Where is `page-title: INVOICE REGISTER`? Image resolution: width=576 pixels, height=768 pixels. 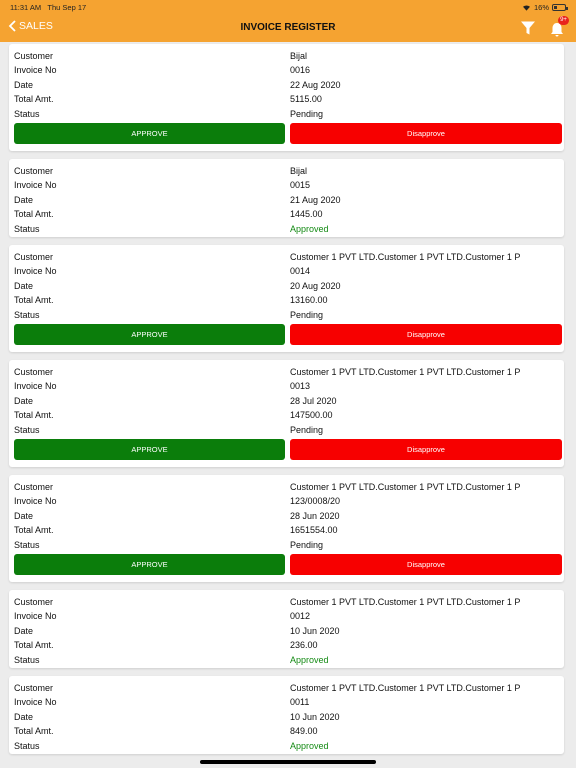 page-title: INVOICE REGISTER is located at coordinates (288, 27).